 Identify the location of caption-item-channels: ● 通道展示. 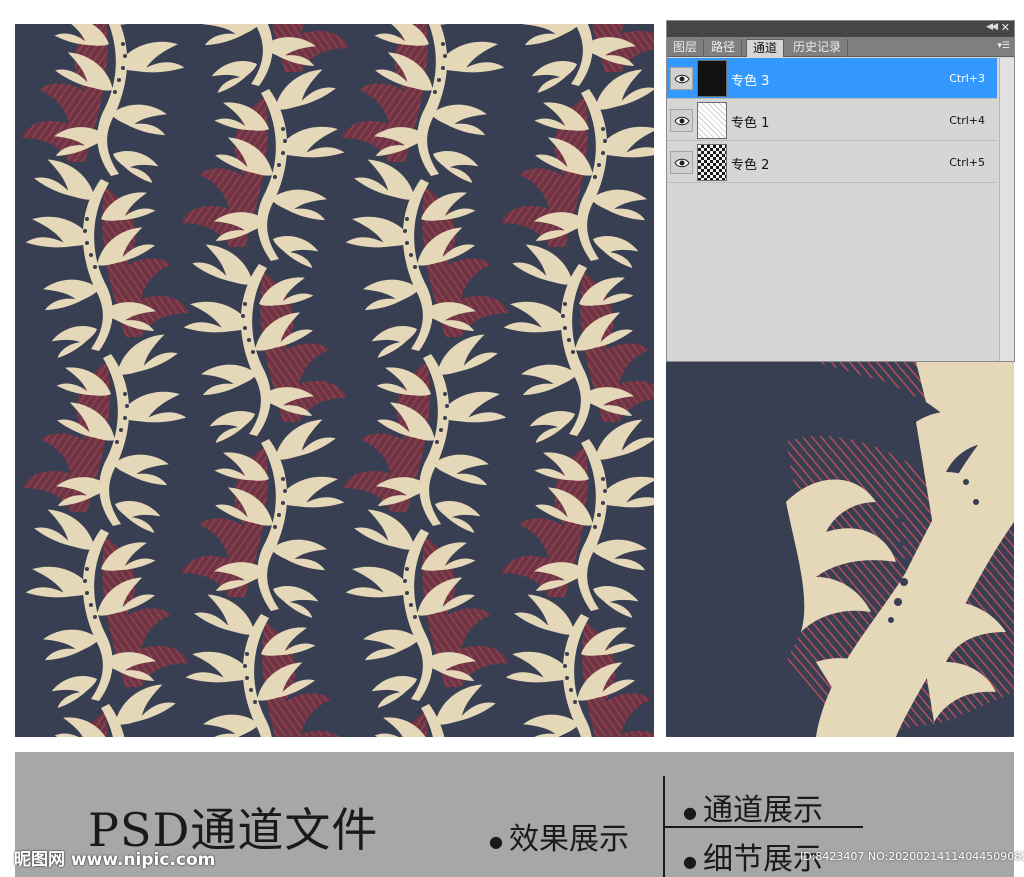
(753, 807).